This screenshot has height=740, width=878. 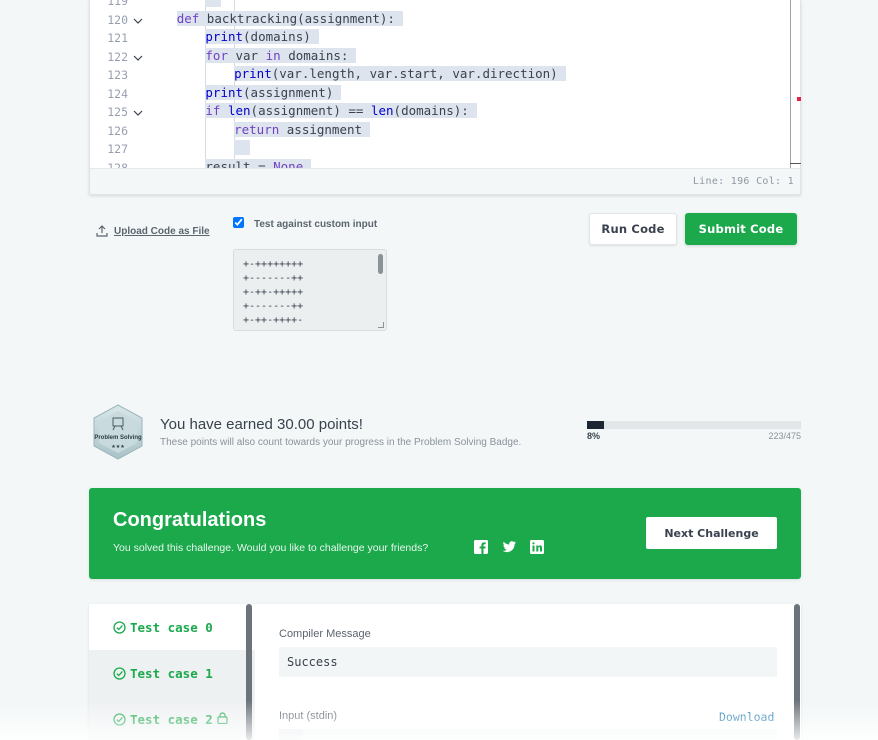 I want to click on compiler-message-label: Compiler Message, so click(x=325, y=634).